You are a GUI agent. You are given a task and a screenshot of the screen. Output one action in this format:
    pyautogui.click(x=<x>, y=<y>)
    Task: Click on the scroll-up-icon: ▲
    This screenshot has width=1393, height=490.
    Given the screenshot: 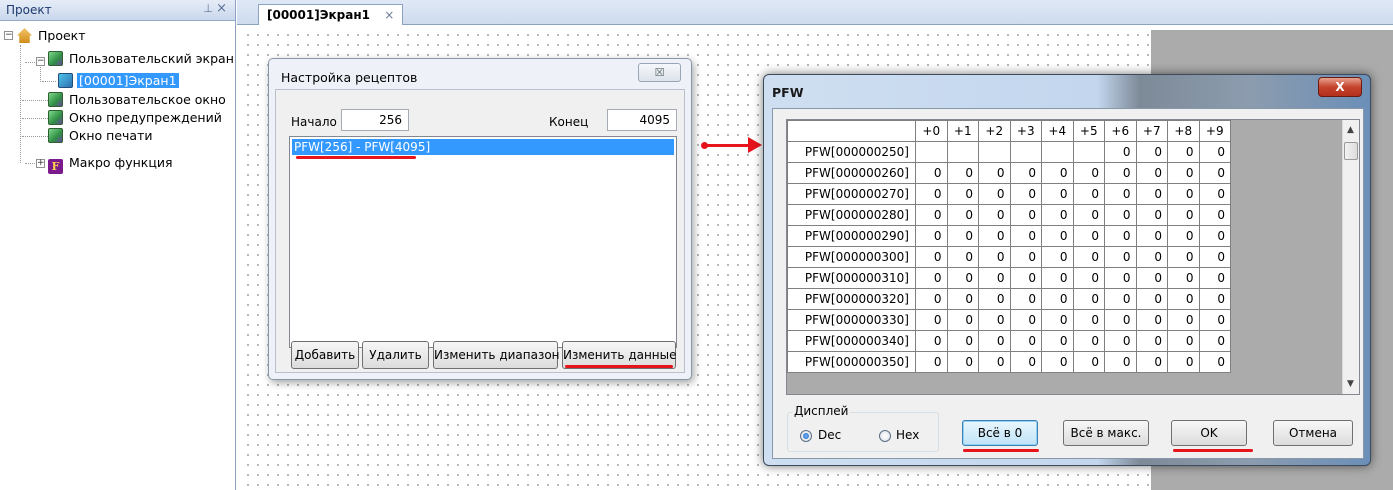 What is the action you would take?
    pyautogui.click(x=1350, y=130)
    